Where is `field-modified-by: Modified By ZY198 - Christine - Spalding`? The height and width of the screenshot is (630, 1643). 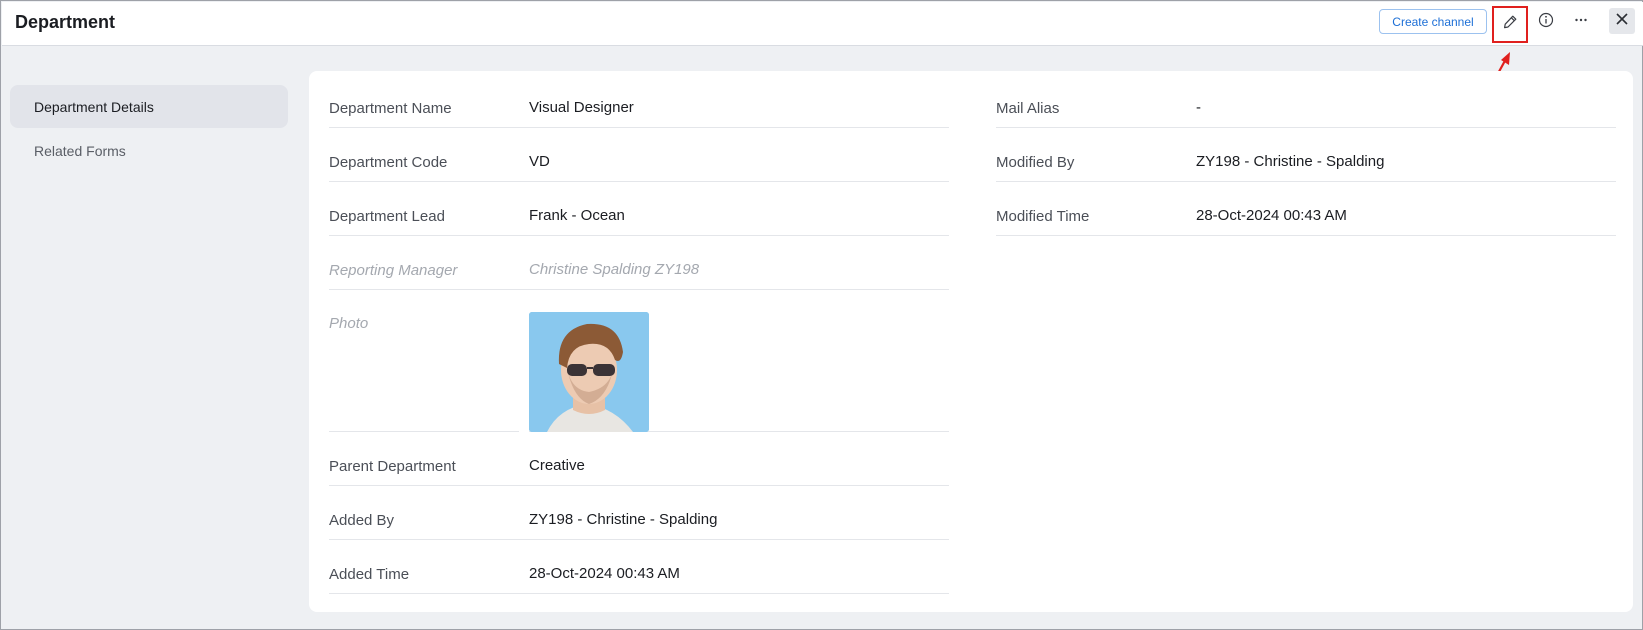
field-modified-by: Modified By ZY198 - Christine - Spalding is located at coordinates (1306, 155).